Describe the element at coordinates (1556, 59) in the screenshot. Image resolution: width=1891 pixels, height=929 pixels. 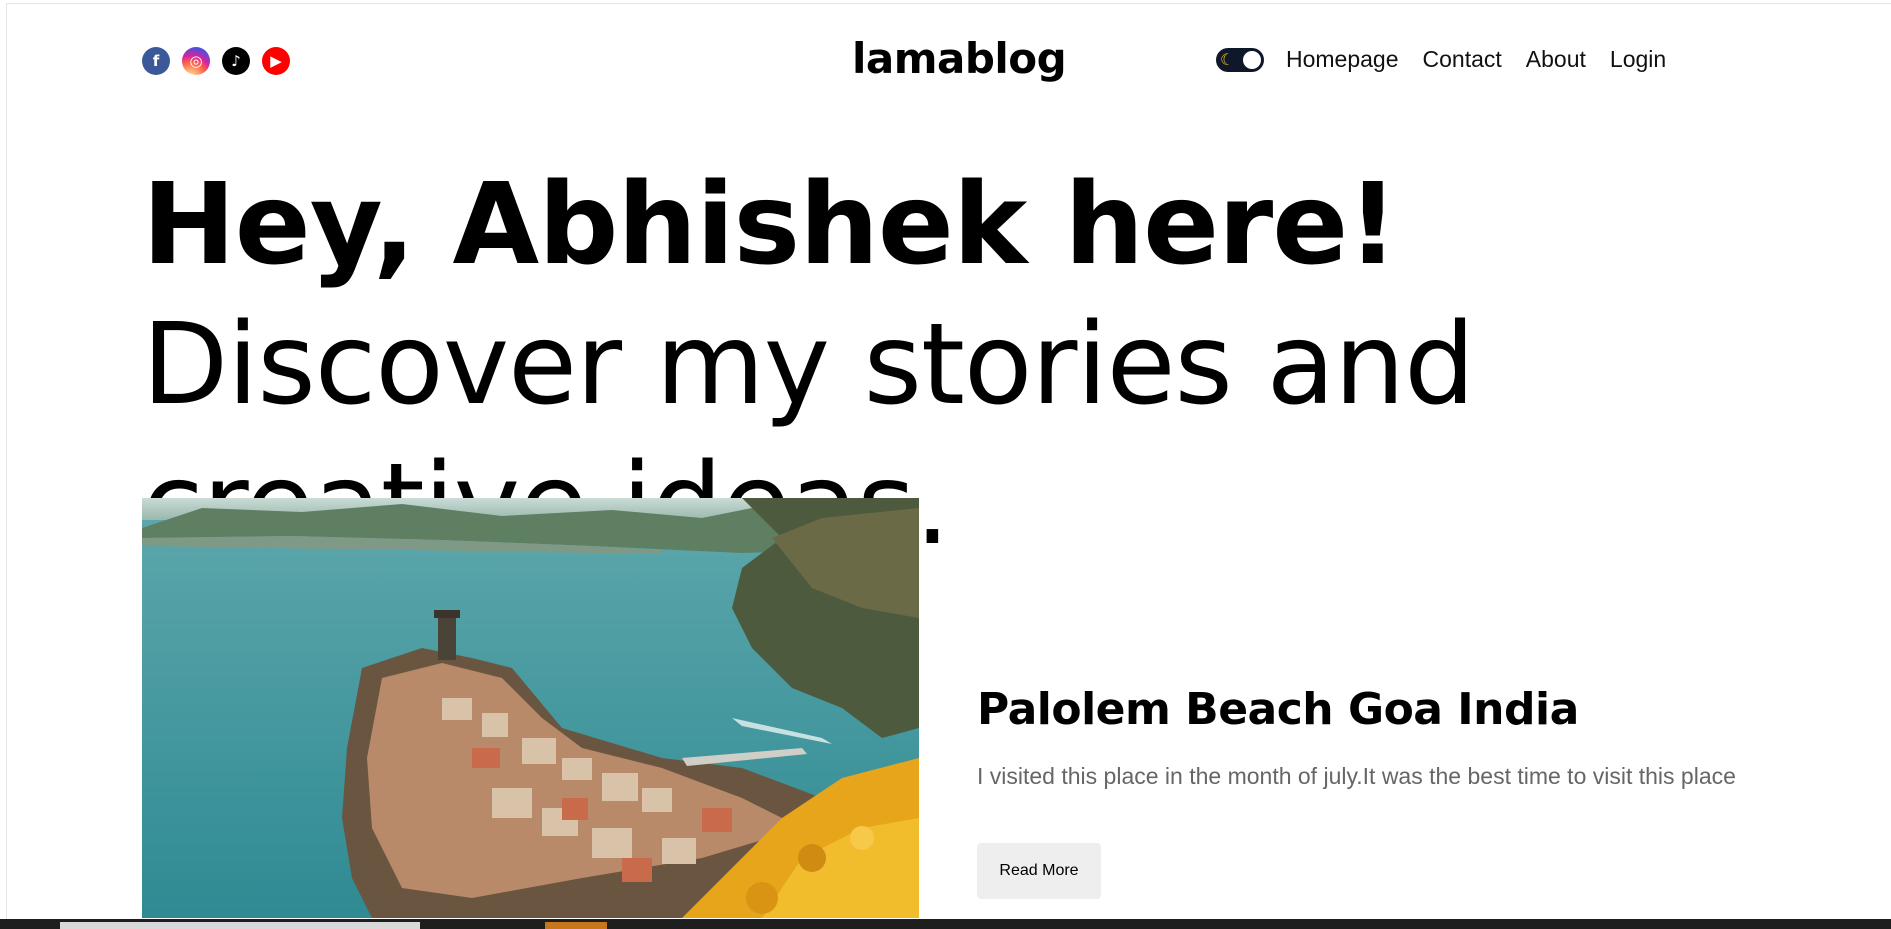
I see `nav-about: About` at that location.